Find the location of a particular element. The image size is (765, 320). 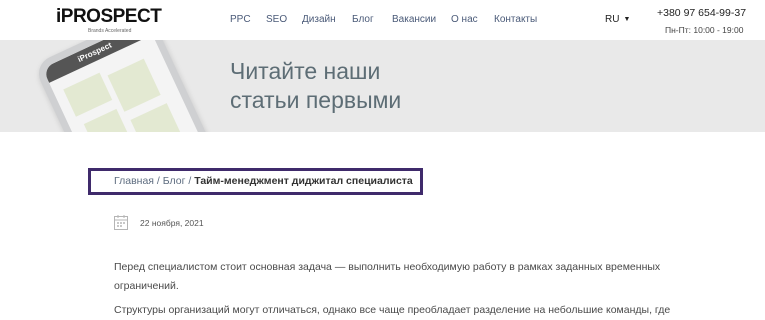

nav-item-blog: Блог is located at coordinates (363, 19).